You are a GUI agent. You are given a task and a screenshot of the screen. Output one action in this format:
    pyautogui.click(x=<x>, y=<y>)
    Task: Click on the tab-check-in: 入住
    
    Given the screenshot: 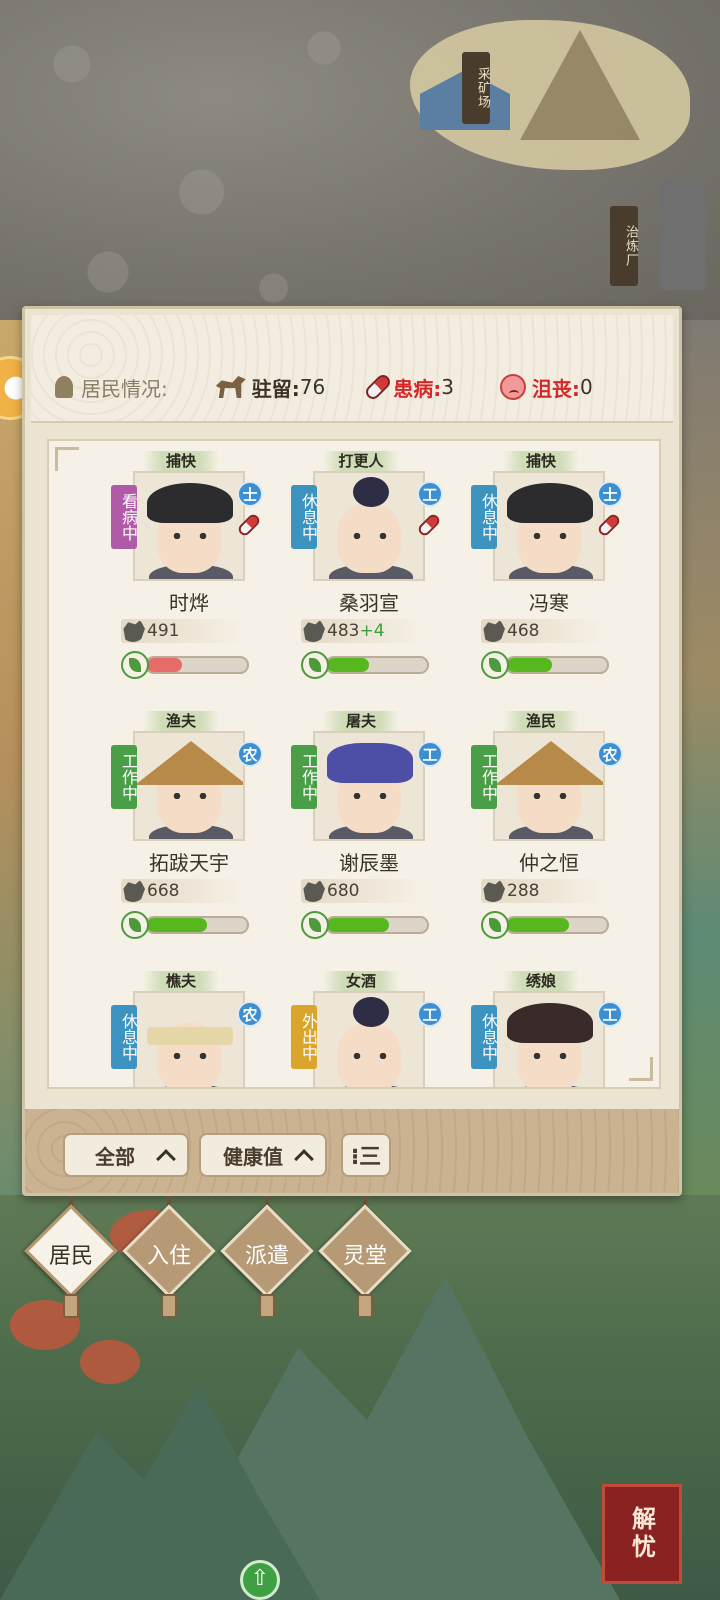 What is the action you would take?
    pyautogui.click(x=169, y=1257)
    